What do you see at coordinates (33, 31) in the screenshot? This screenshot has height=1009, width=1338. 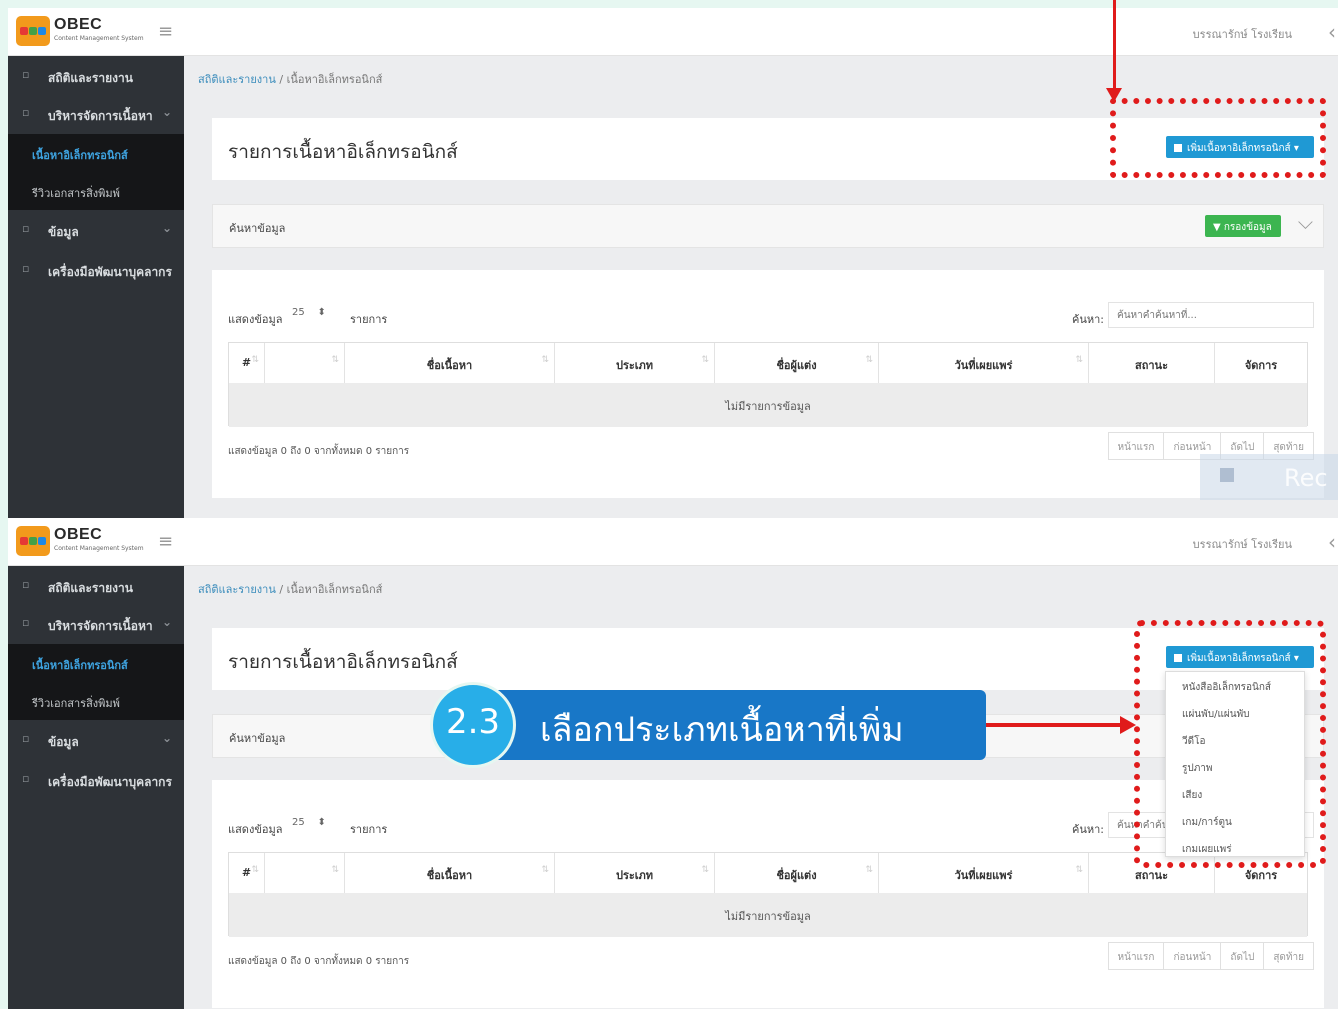 I see `logo-icon` at bounding box center [33, 31].